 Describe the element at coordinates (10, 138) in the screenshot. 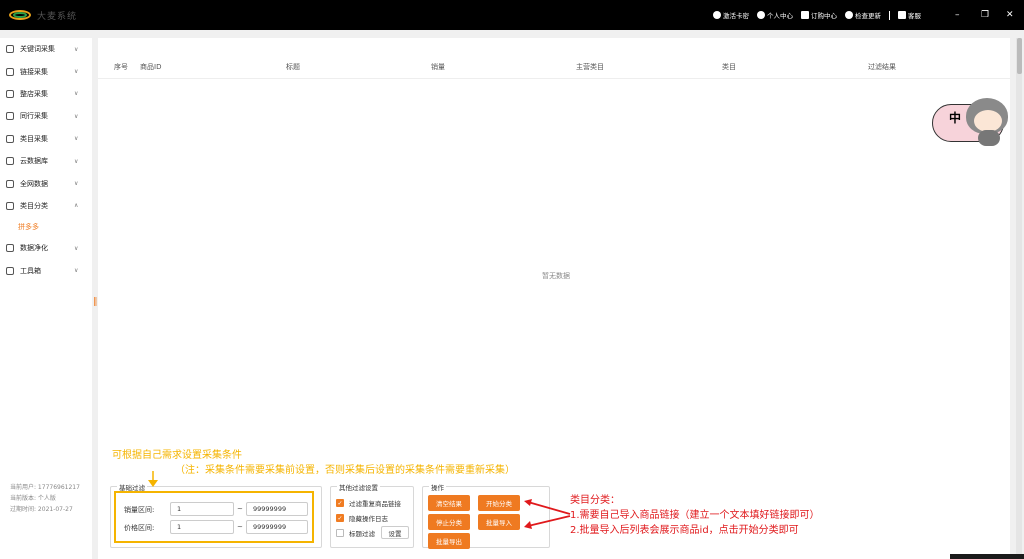

I see `folder-icon` at that location.